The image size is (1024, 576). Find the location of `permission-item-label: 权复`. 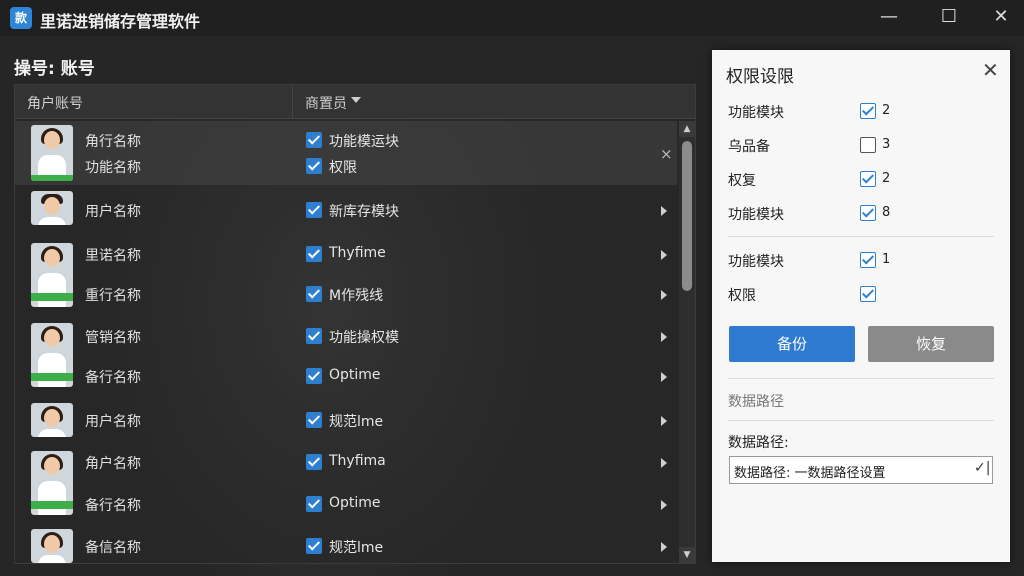

permission-item-label: 权复 is located at coordinates (742, 181).